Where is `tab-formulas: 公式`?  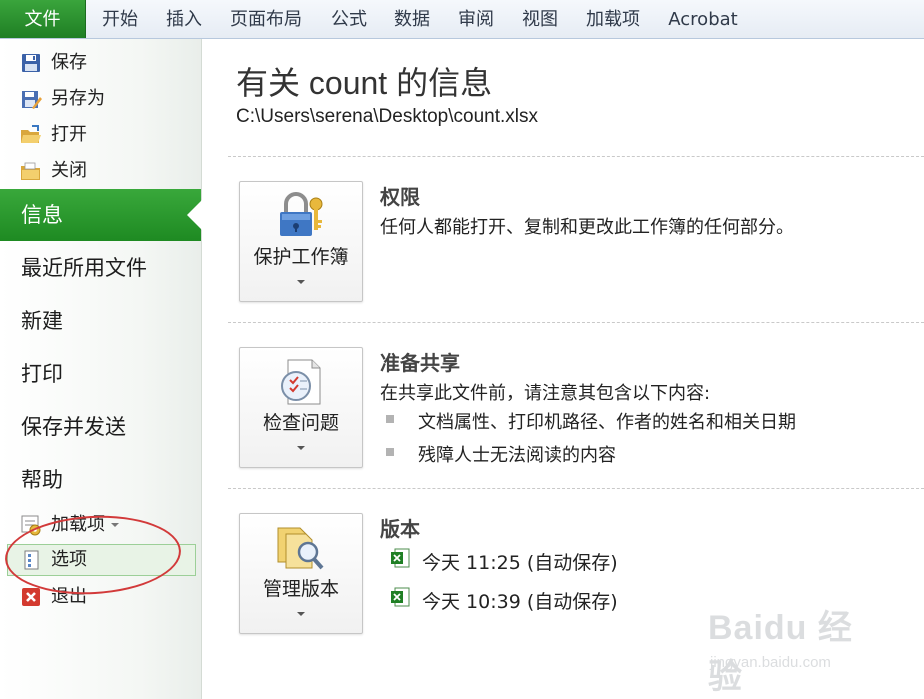
tab-formulas: 公式 is located at coordinates (349, 19).